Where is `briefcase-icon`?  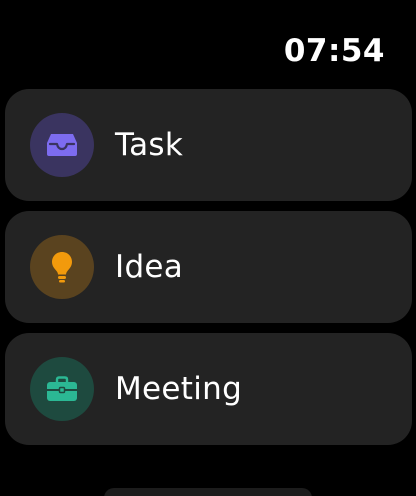
briefcase-icon is located at coordinates (62, 388).